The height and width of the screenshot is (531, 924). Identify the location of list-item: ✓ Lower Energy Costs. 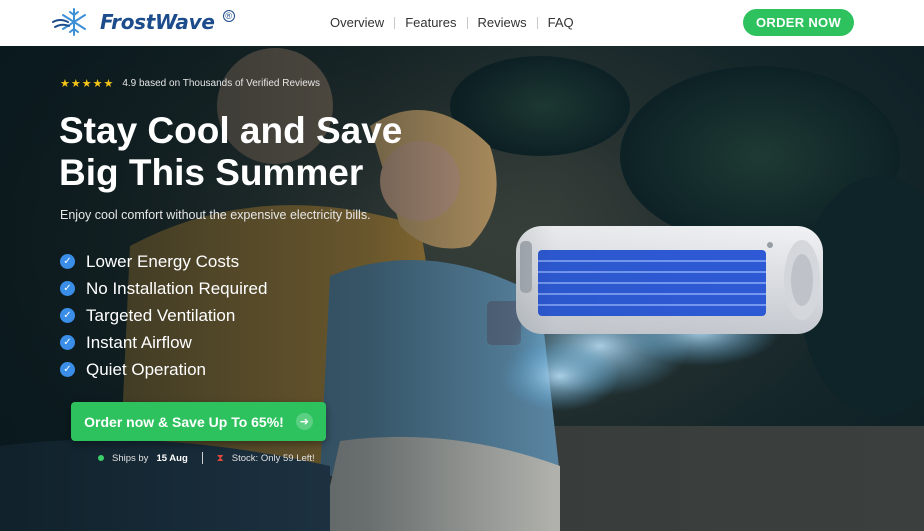
(163, 261).